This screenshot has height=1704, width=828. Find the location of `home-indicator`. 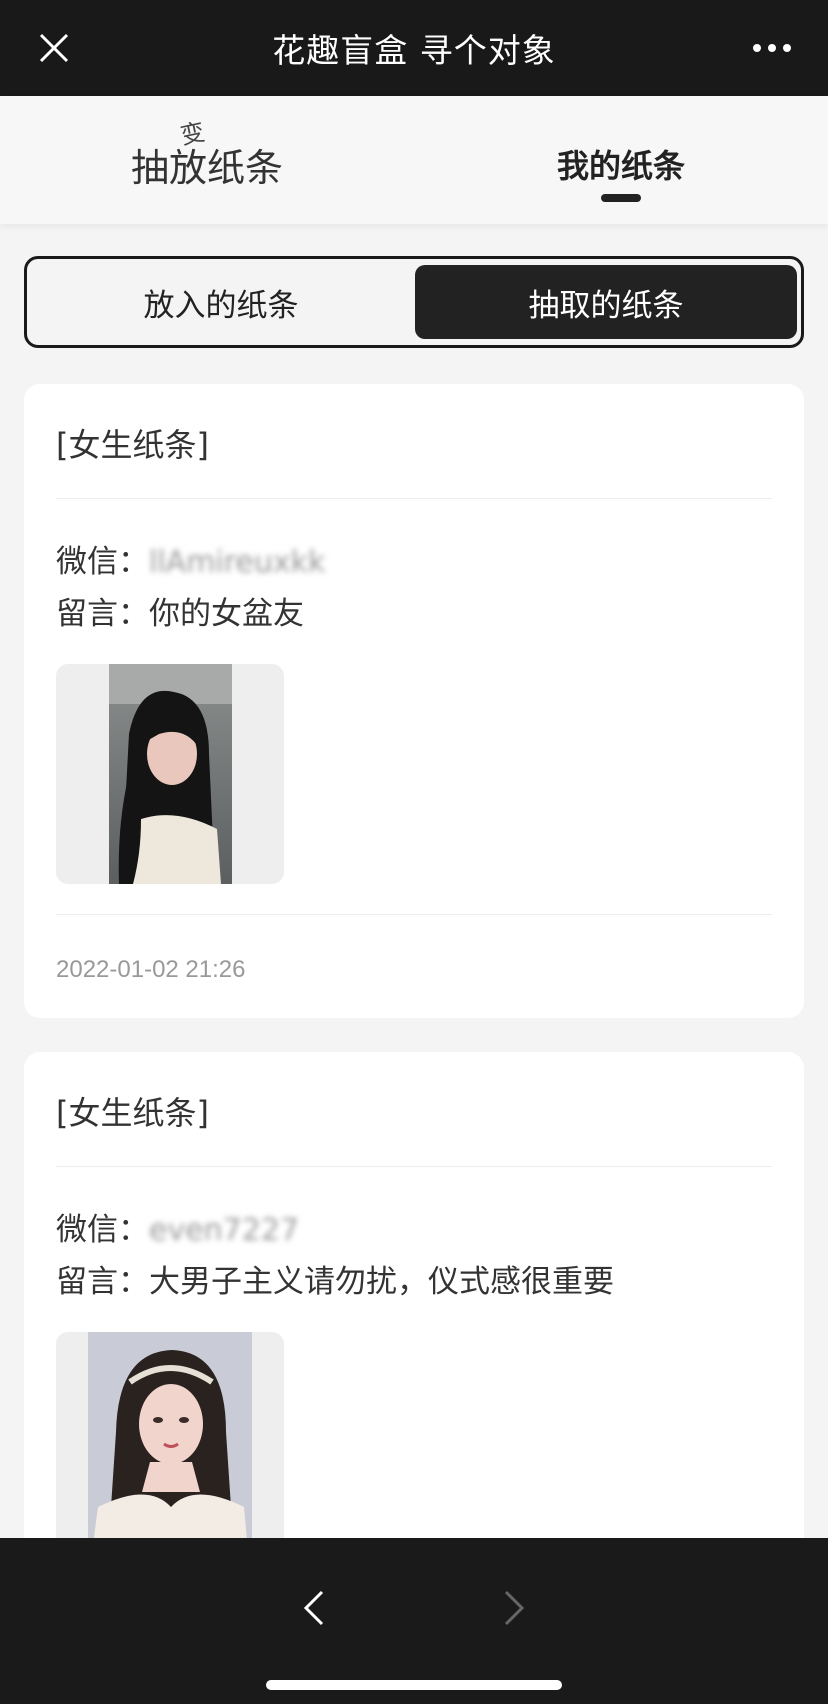

home-indicator is located at coordinates (414, 1685).